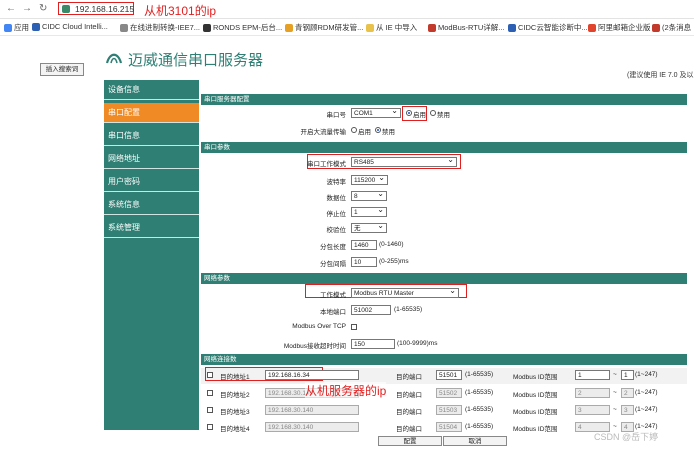  Describe the element at coordinates (394, 261) in the screenshot. I see `packet-gap-hint: (0-255)ms` at that location.